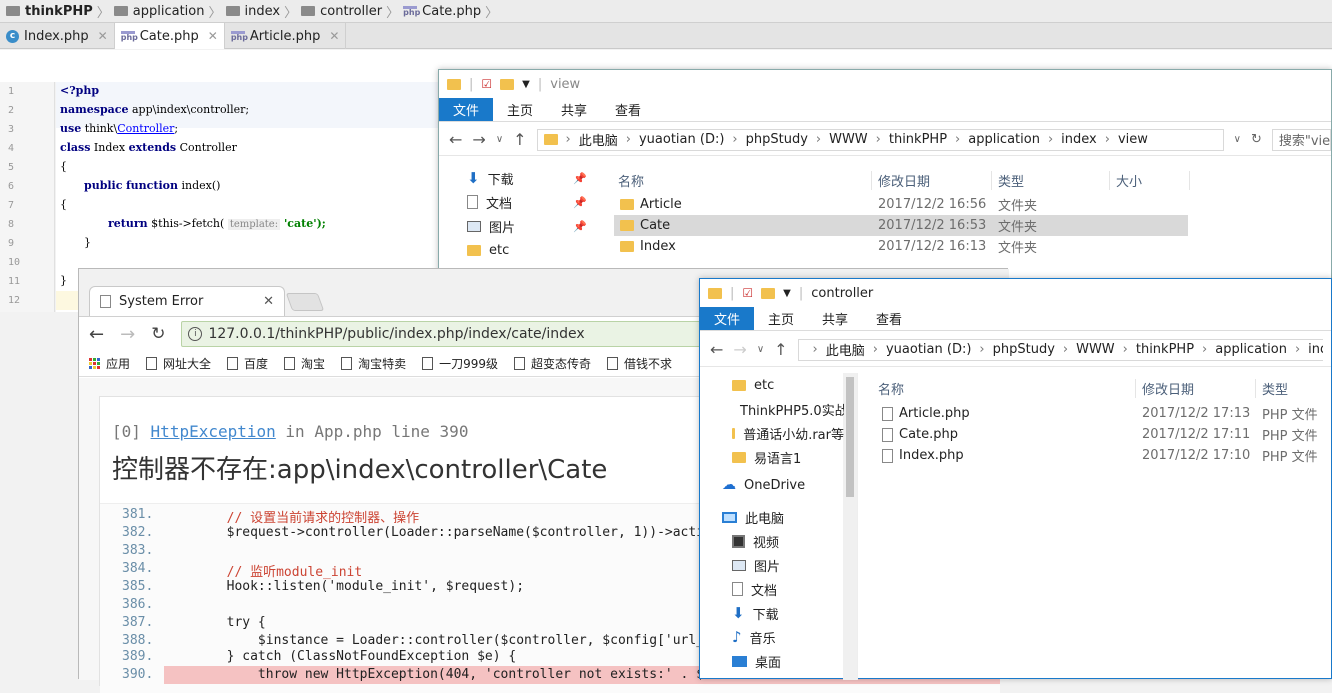  What do you see at coordinates (304, 363) in the screenshot?
I see `bookmark-item: 淘宝` at bounding box center [304, 363].